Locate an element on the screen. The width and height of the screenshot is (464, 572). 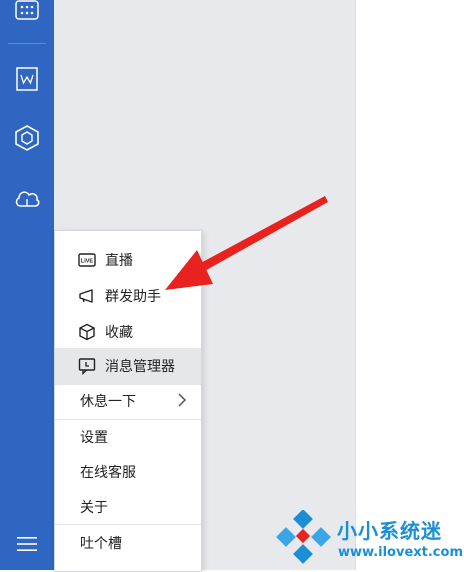
watermark-url: www.ilovext.com is located at coordinates (400, 552).